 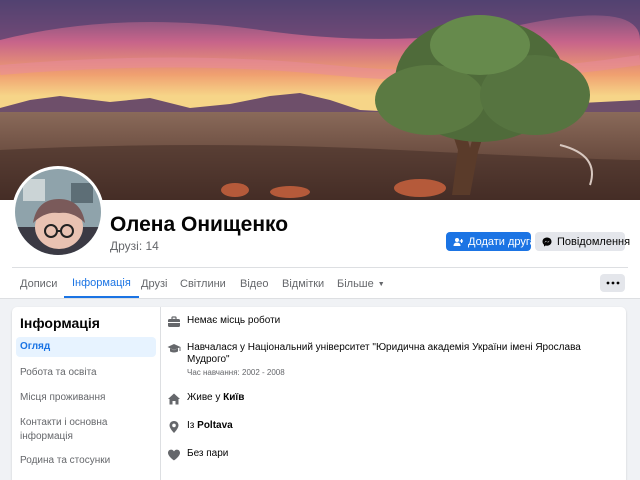 I want to click on tab-label: Друзі, so click(x=154, y=284).